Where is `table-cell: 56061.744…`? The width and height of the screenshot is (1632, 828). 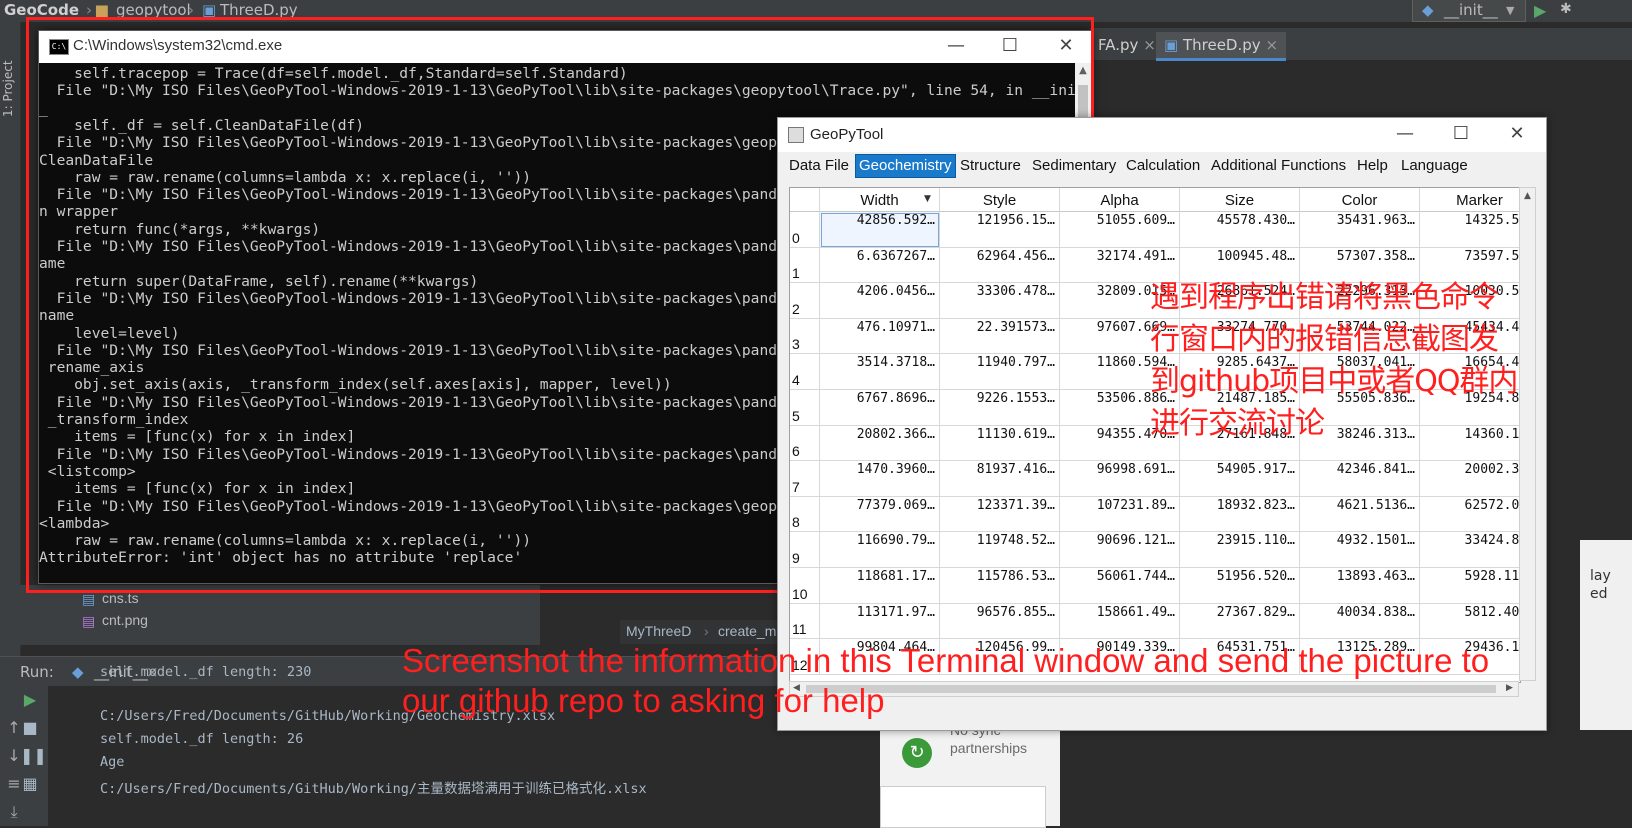 table-cell: 56061.744… is located at coordinates (1120, 586).